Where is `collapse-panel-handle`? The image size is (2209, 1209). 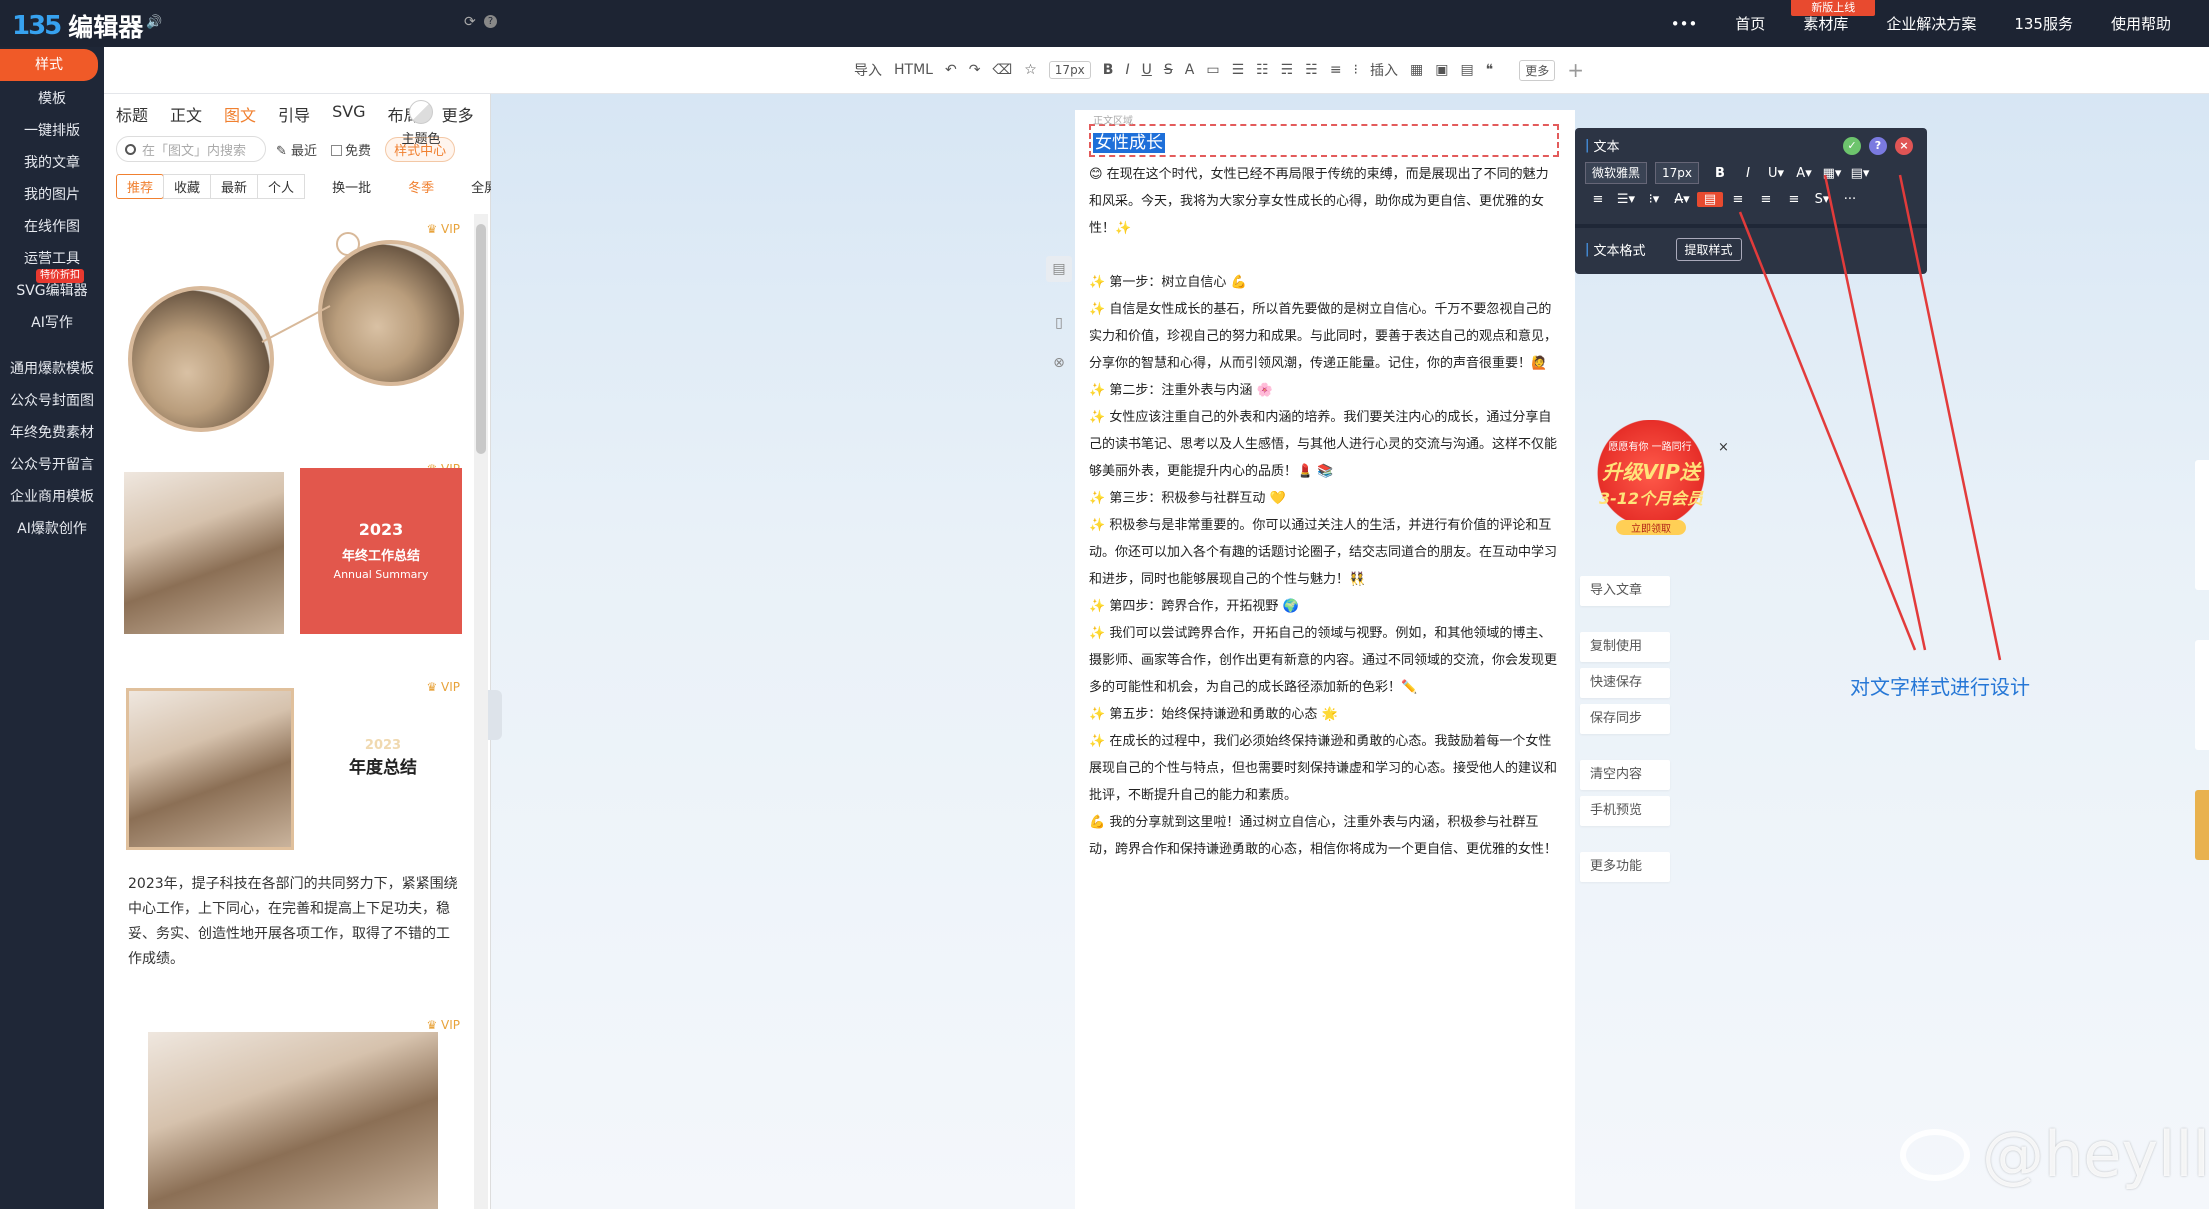 collapse-panel-handle is located at coordinates (495, 715).